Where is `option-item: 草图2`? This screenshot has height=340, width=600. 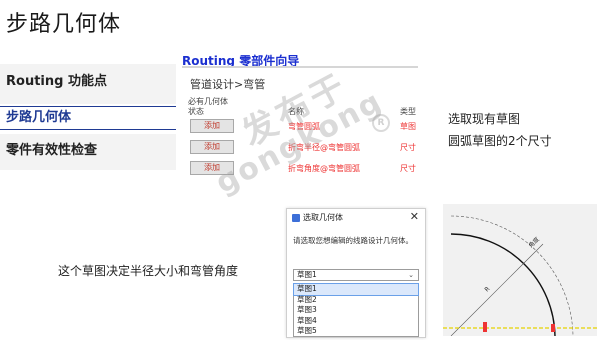 option-item: 草图2 is located at coordinates (356, 300).